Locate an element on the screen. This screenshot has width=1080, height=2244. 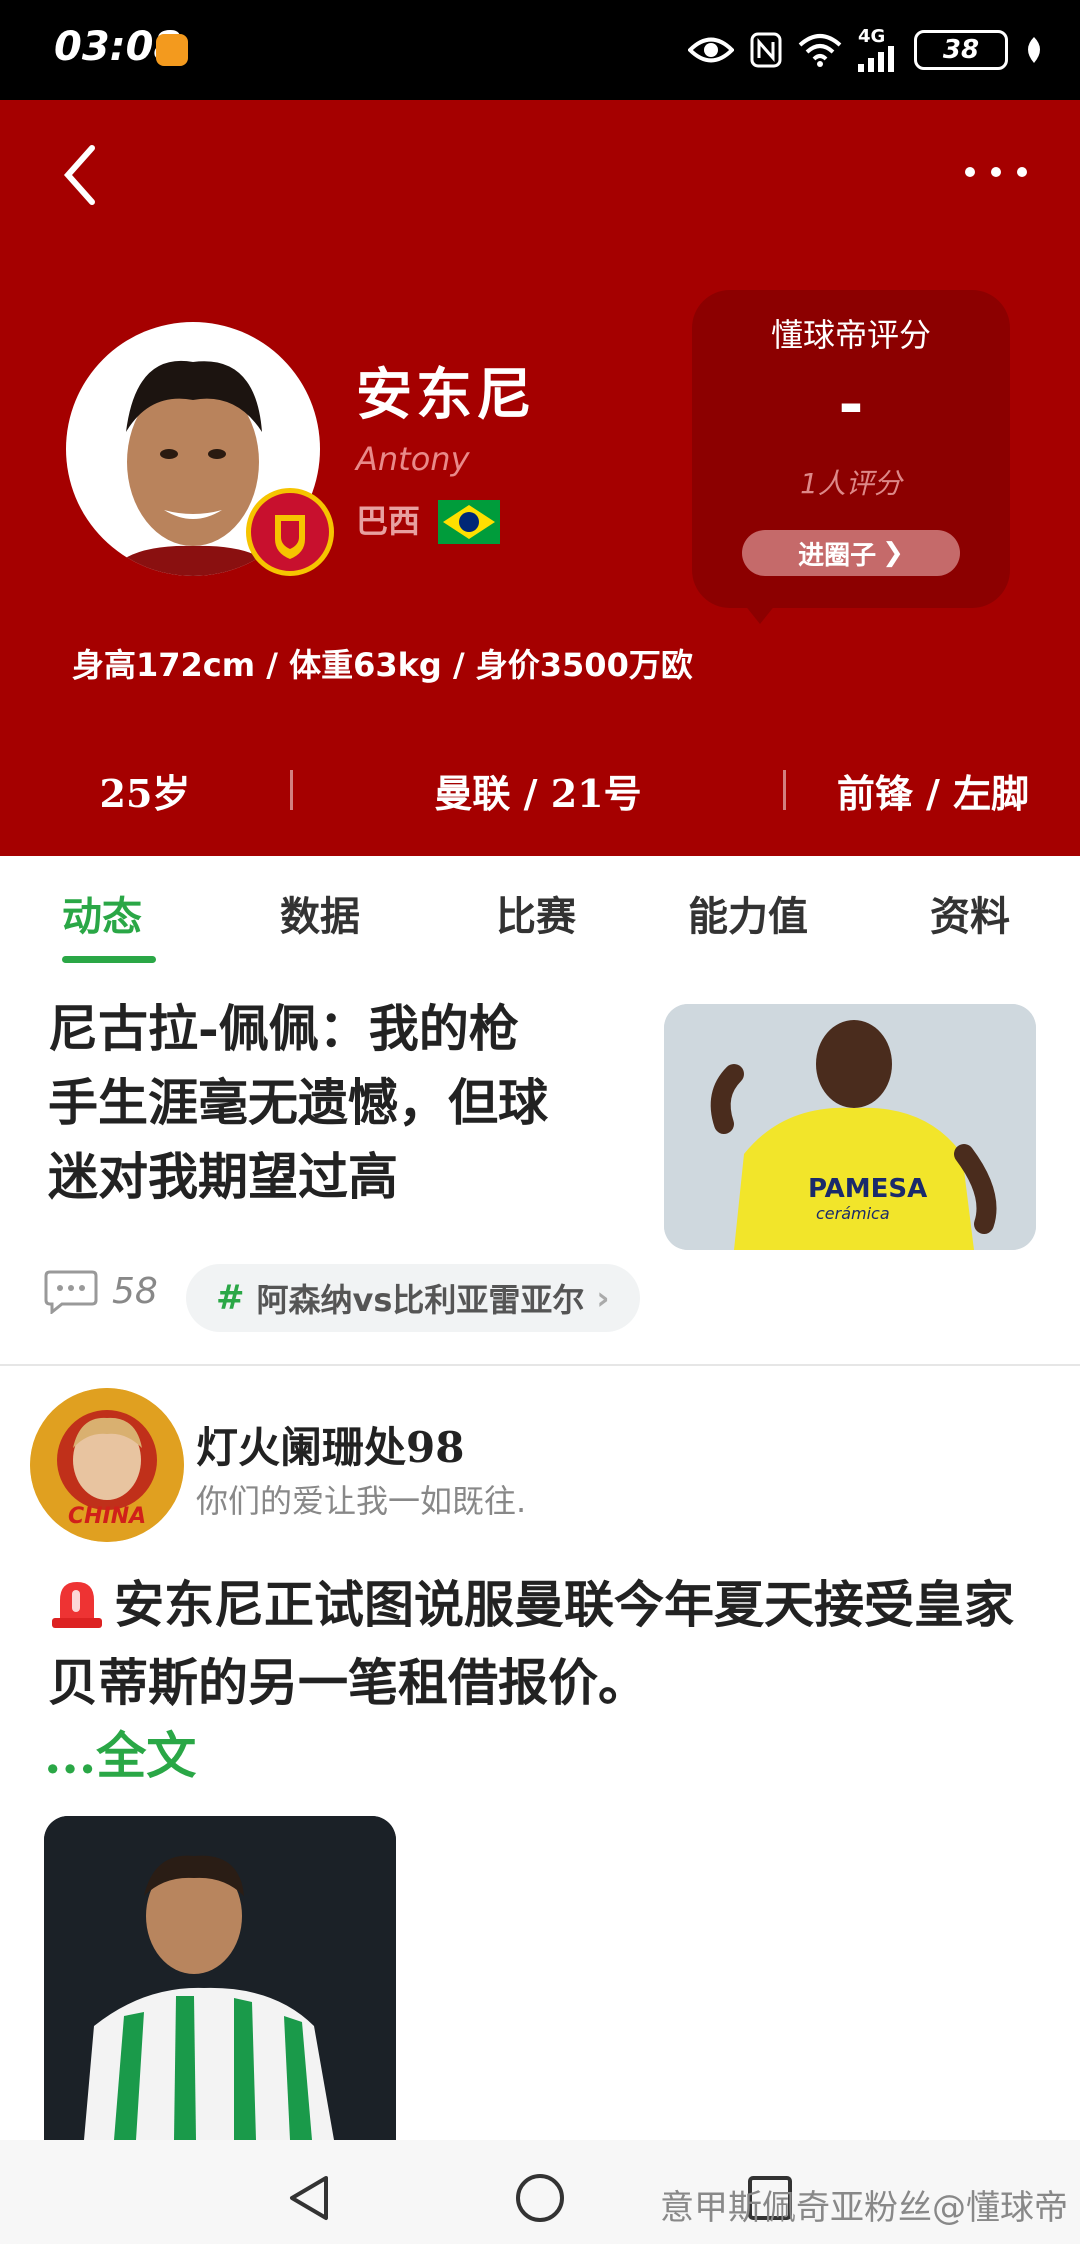
comment-count: 58 is located at coordinates (101, 1291).